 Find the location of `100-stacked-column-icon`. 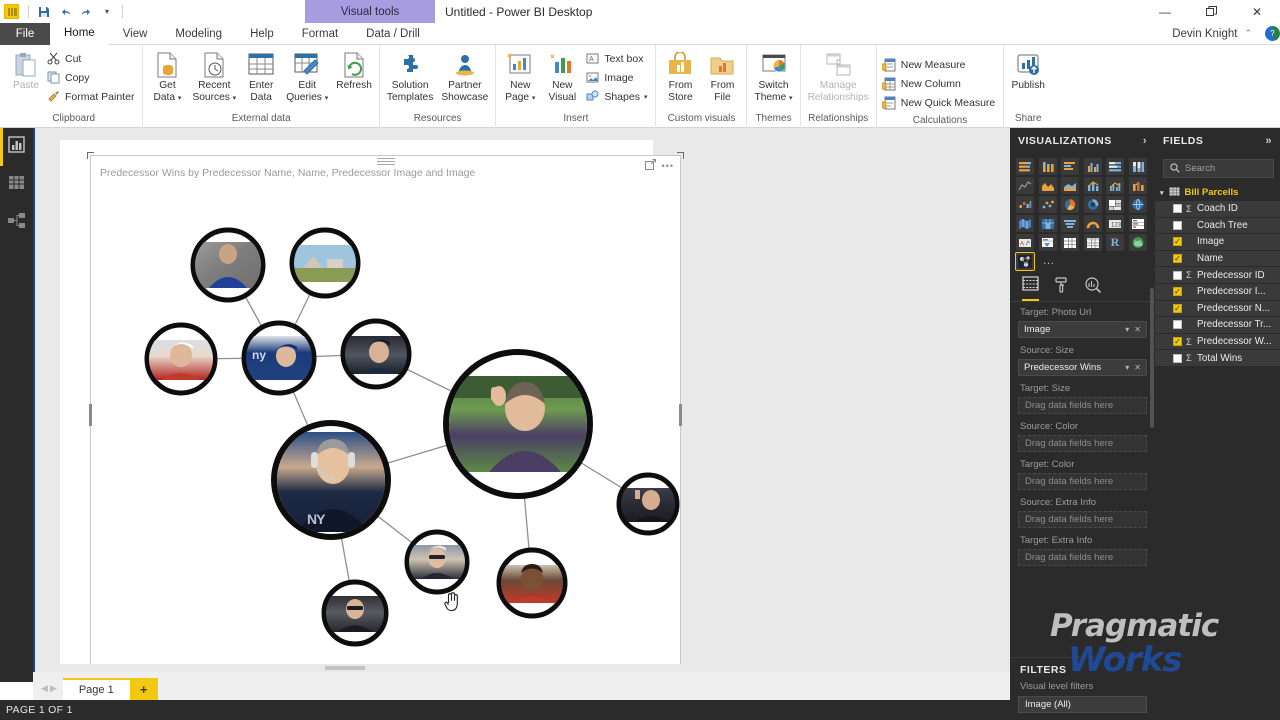

100-stacked-column-icon is located at coordinates (1137, 166).